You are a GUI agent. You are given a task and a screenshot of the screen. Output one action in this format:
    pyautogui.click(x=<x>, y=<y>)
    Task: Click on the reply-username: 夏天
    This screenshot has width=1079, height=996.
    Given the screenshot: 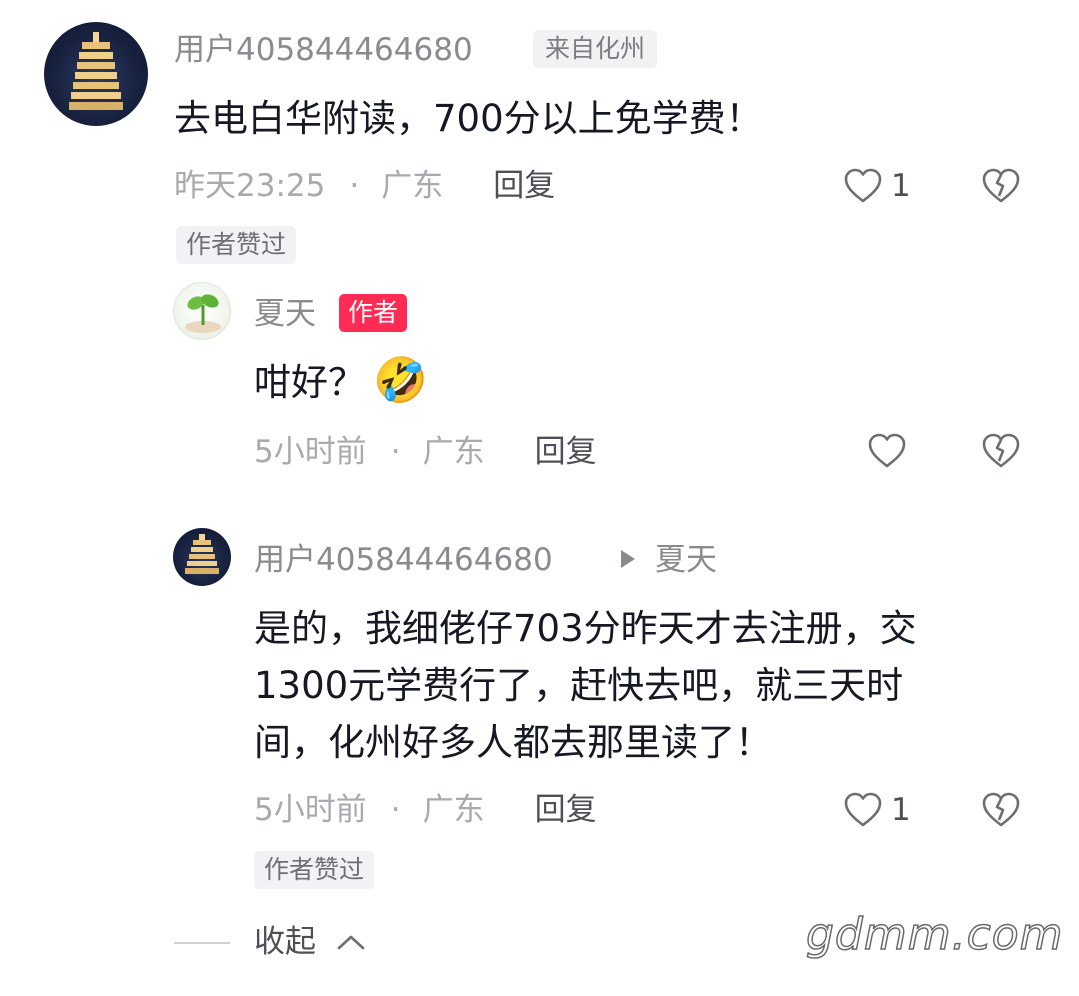 What is the action you would take?
    pyautogui.click(x=285, y=314)
    